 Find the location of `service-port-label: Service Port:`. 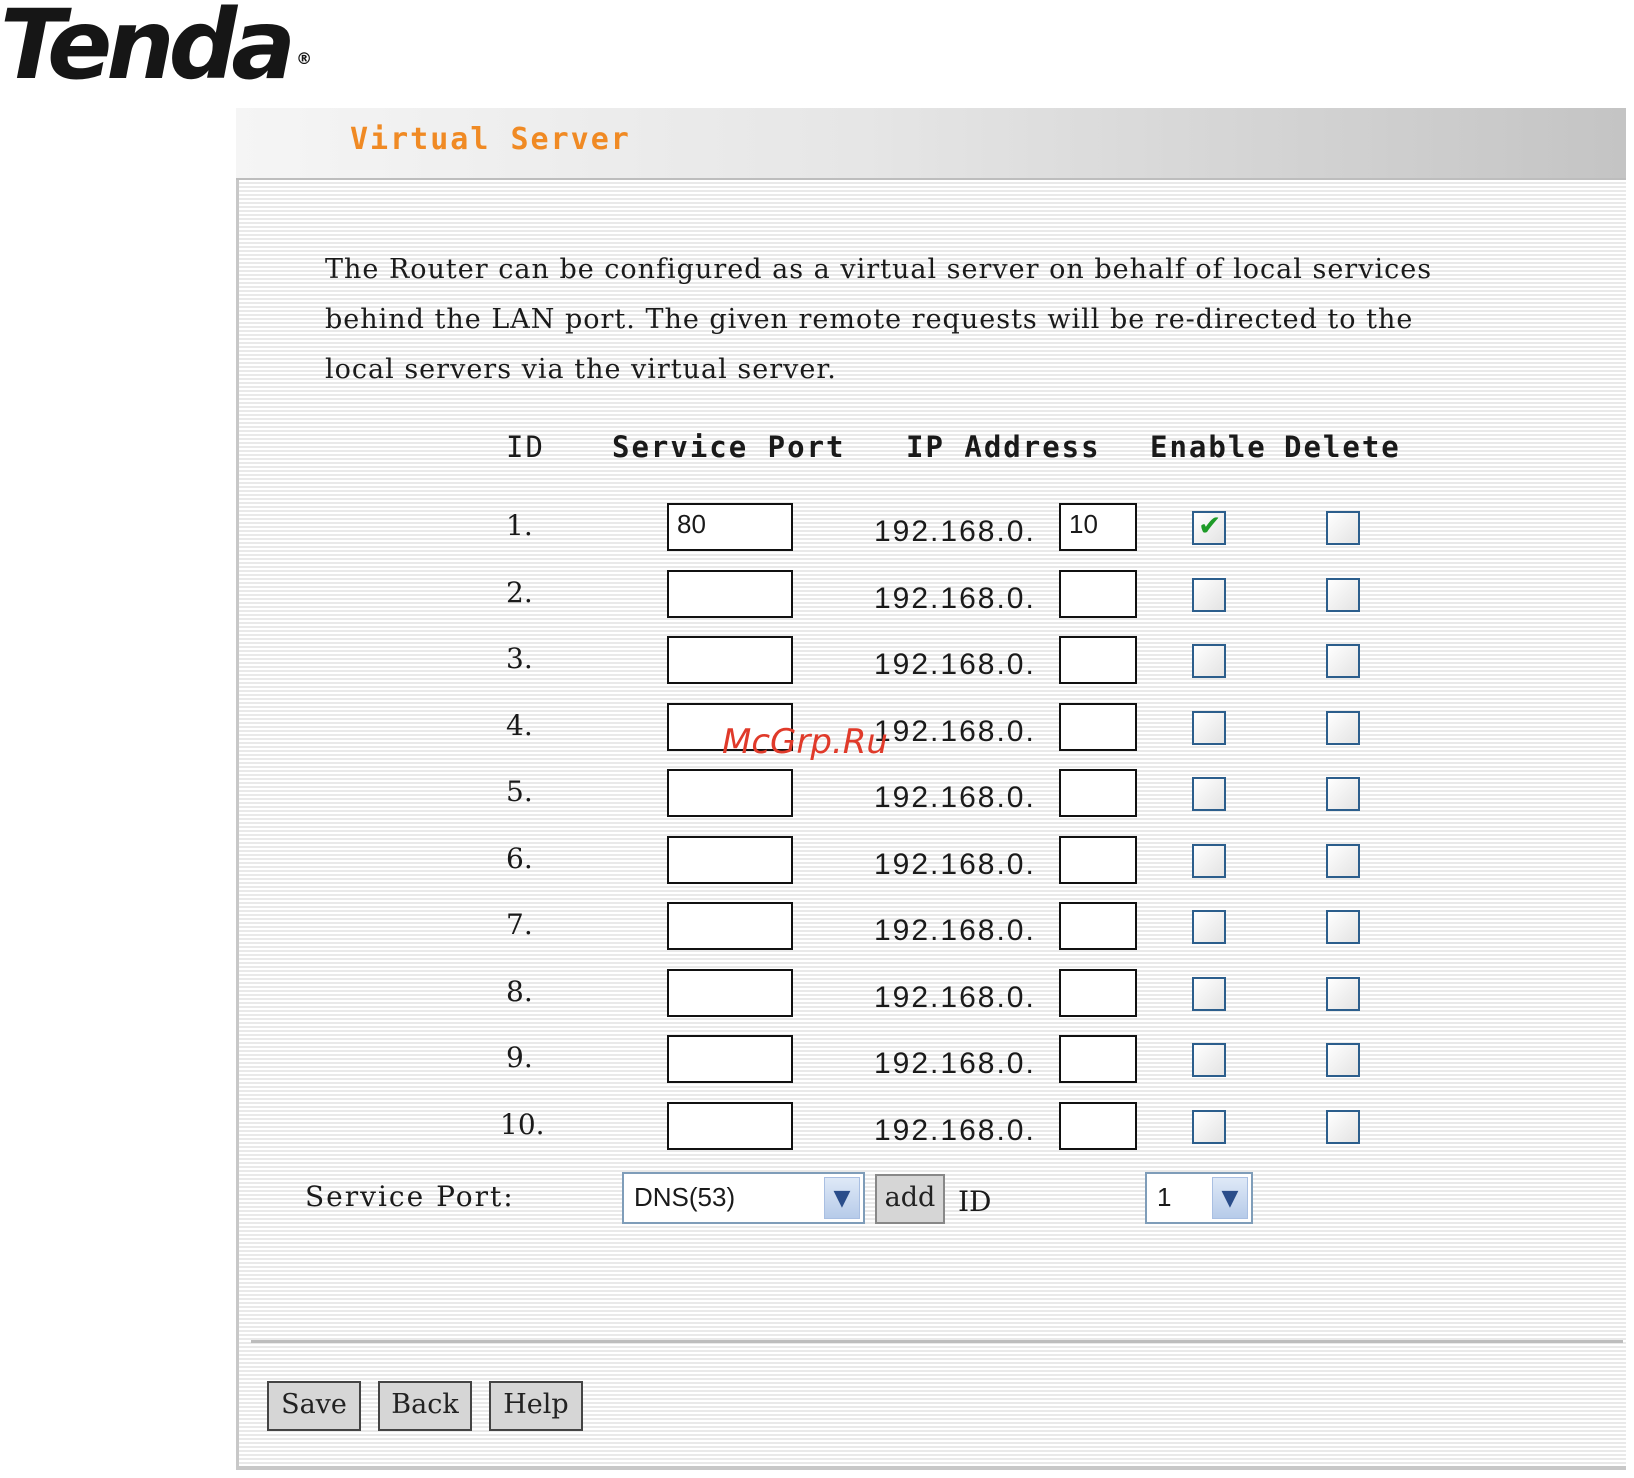

service-port-label: Service Port: is located at coordinates (410, 1196).